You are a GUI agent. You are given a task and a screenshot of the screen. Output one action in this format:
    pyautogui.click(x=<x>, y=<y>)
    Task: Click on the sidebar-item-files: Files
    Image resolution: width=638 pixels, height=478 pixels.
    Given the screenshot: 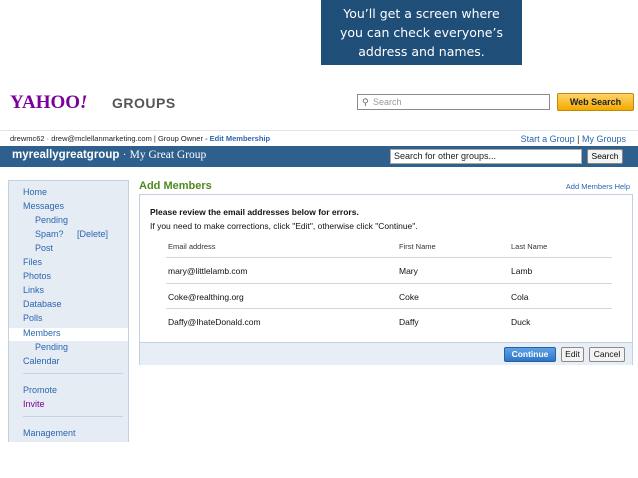 What is the action you would take?
    pyautogui.click(x=32, y=262)
    